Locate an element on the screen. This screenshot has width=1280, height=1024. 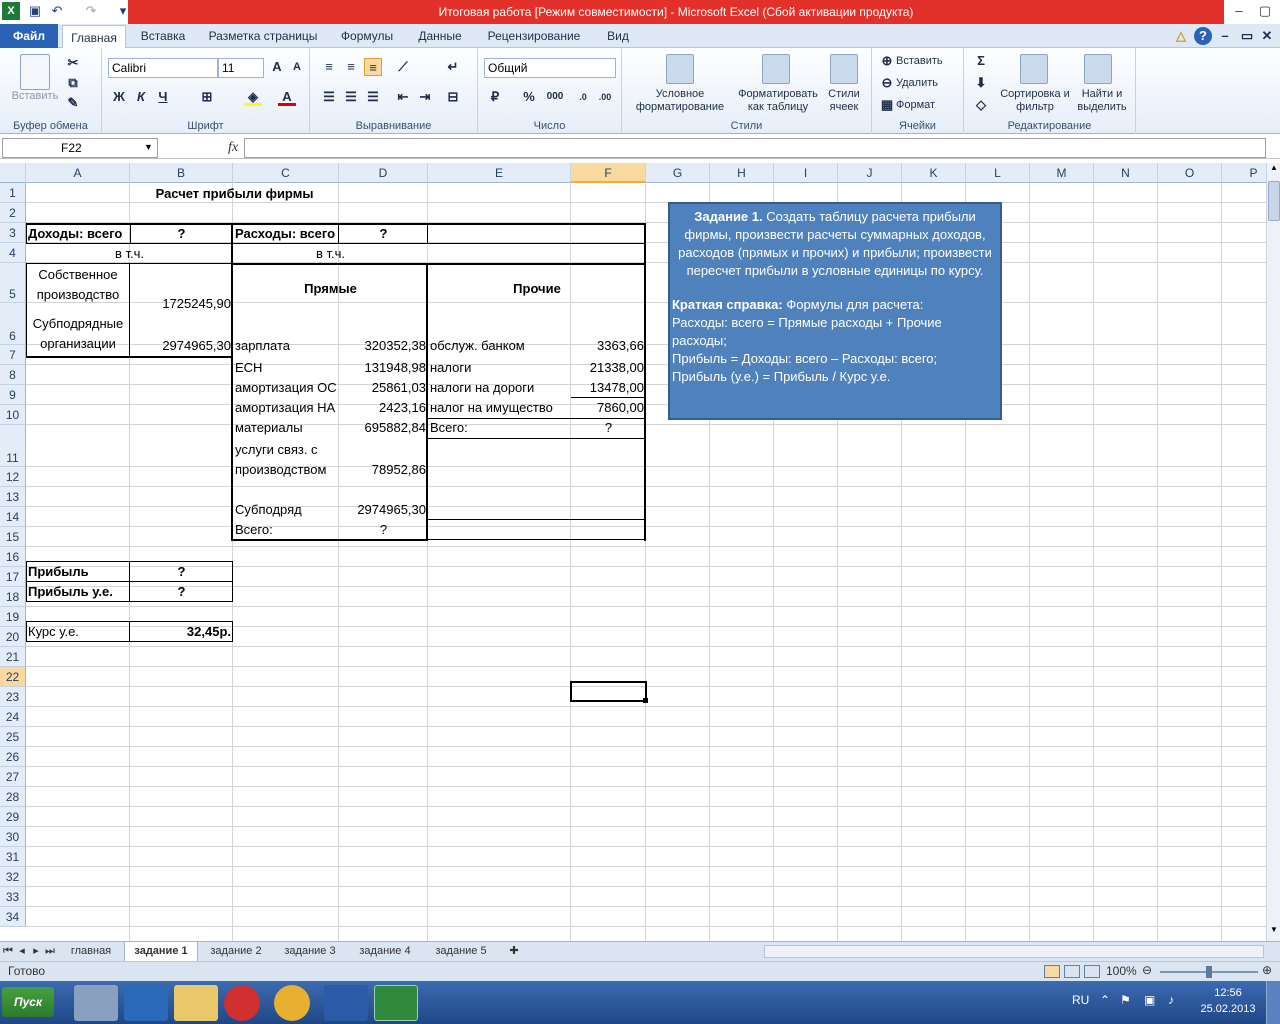
cell-e10: Всего: is located at coordinates (499, 428).